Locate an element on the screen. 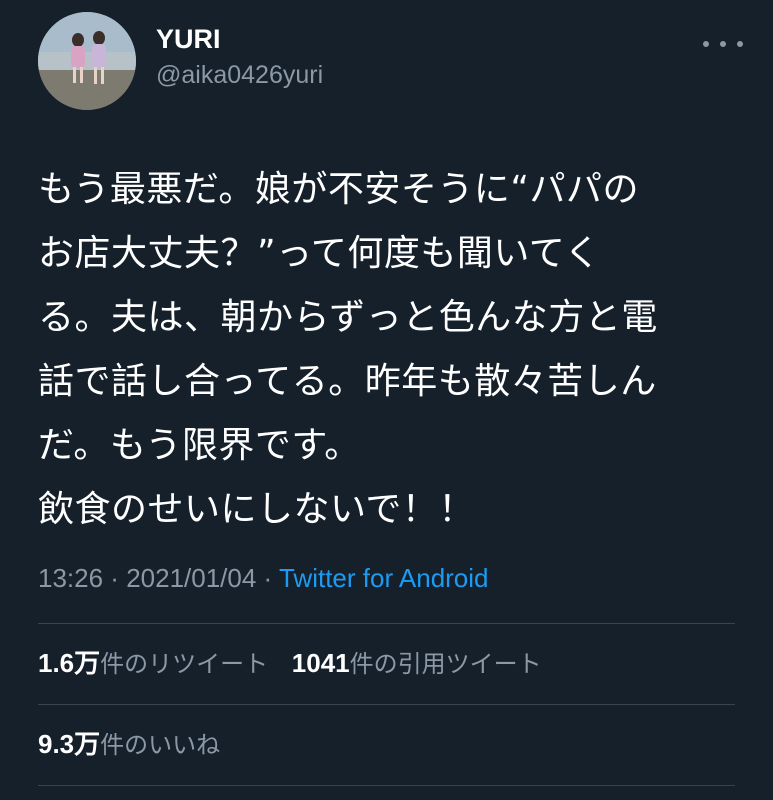 The height and width of the screenshot is (800, 773). quotes-count: 1041 is located at coordinates (320, 663).